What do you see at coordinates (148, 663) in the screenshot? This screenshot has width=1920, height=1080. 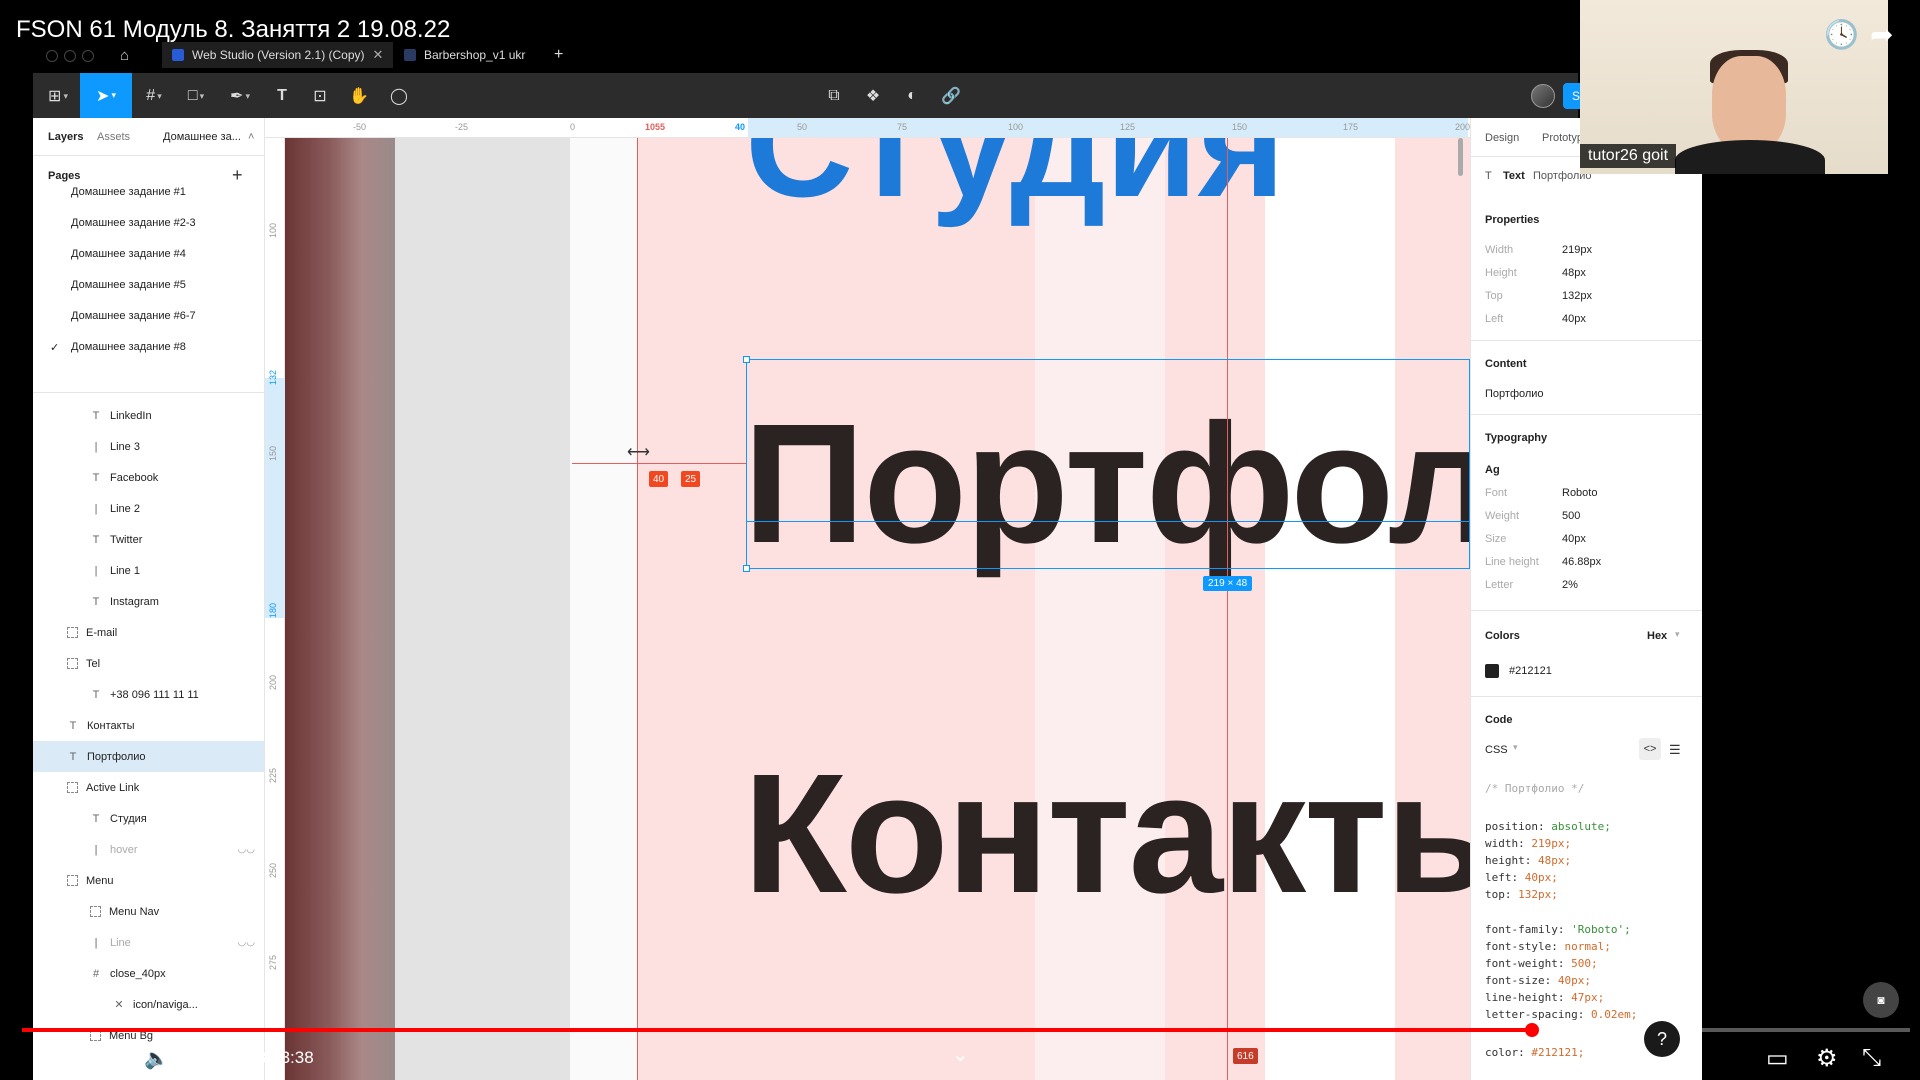 I see `layer-item: Tel` at bounding box center [148, 663].